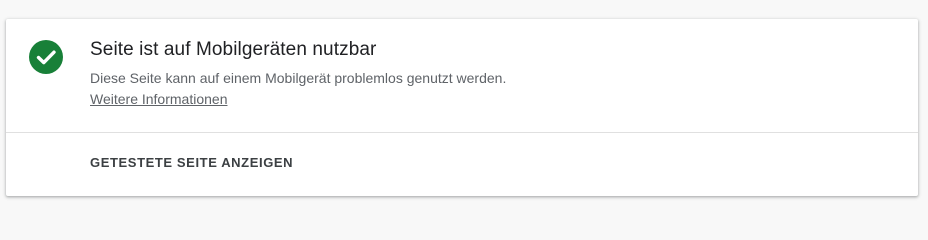 Image resolution: width=928 pixels, height=240 pixels. What do you see at coordinates (191, 162) in the screenshot?
I see `view-tested-page-button: GETESTETE SEITE ANZEIGEN` at bounding box center [191, 162].